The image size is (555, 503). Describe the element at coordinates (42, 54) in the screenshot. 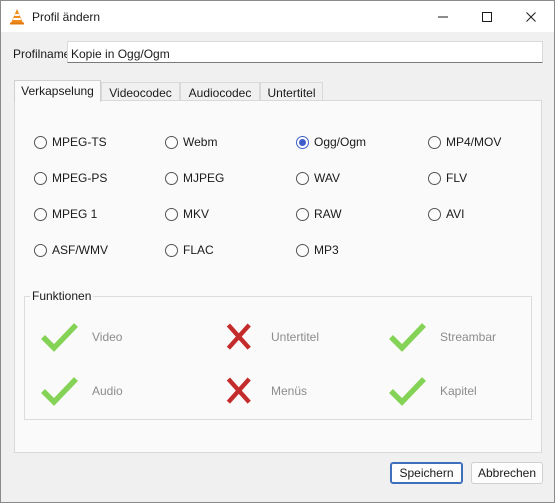

I see `profile-name-label: Profilname` at that location.